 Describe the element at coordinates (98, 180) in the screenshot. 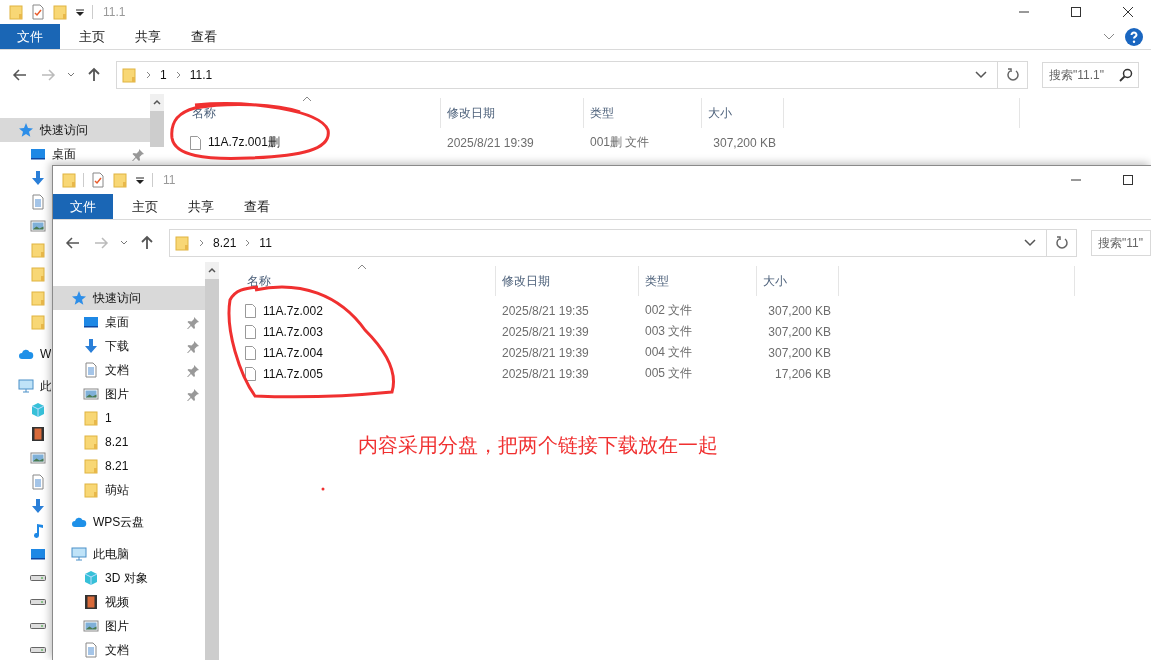

I see `checklist-icon` at that location.